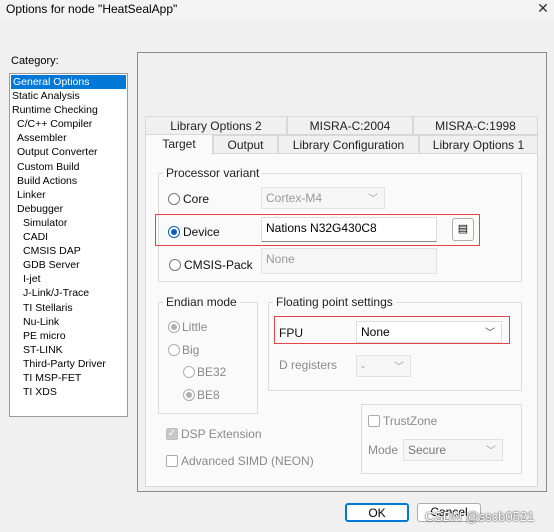 The width and height of the screenshot is (554, 532). I want to click on category-item: Build Actions, so click(68, 181).